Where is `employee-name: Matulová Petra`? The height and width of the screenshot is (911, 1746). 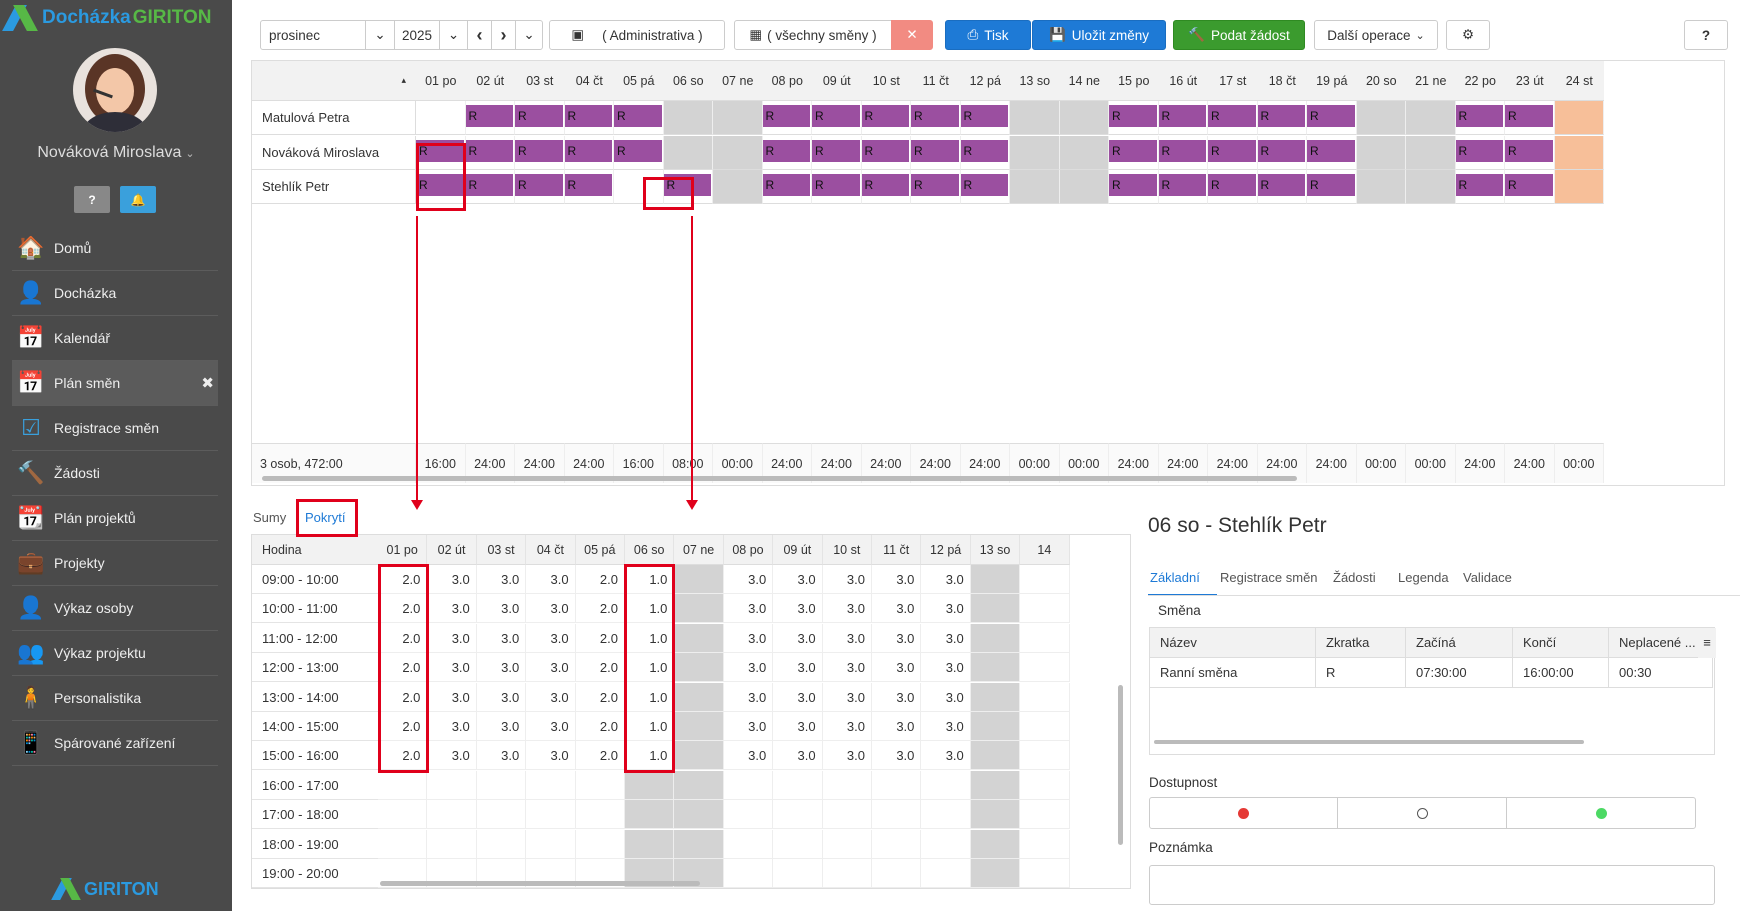 employee-name: Matulová Petra is located at coordinates (334, 118).